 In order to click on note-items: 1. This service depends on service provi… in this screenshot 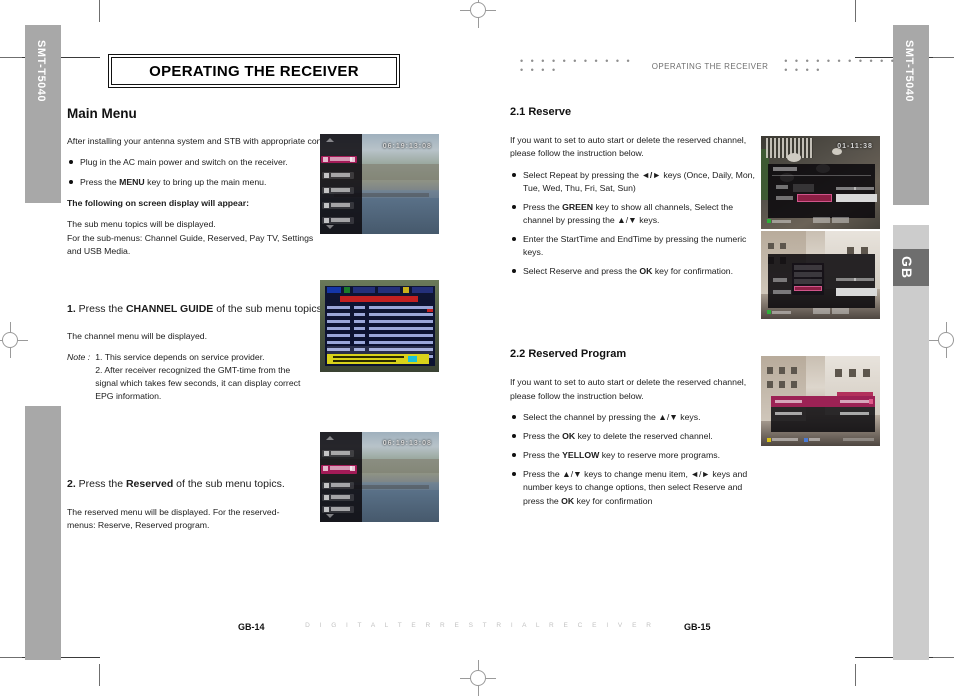, I will do `click(196, 377)`.